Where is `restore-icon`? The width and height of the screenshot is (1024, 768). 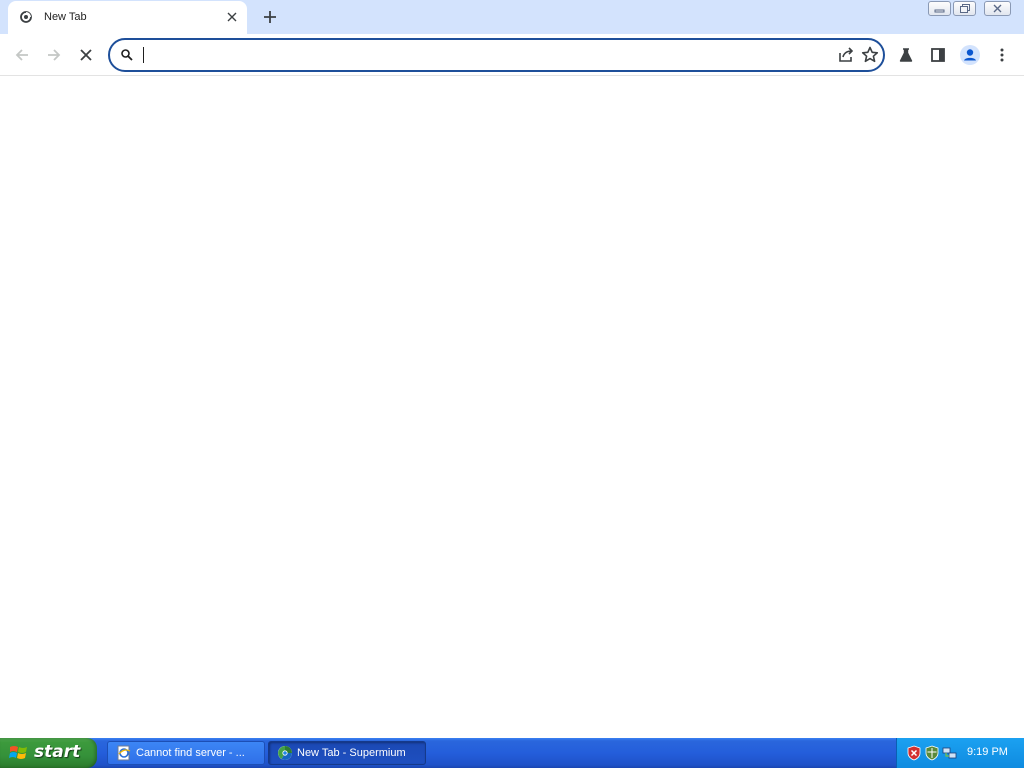
restore-icon is located at coordinates (964, 8).